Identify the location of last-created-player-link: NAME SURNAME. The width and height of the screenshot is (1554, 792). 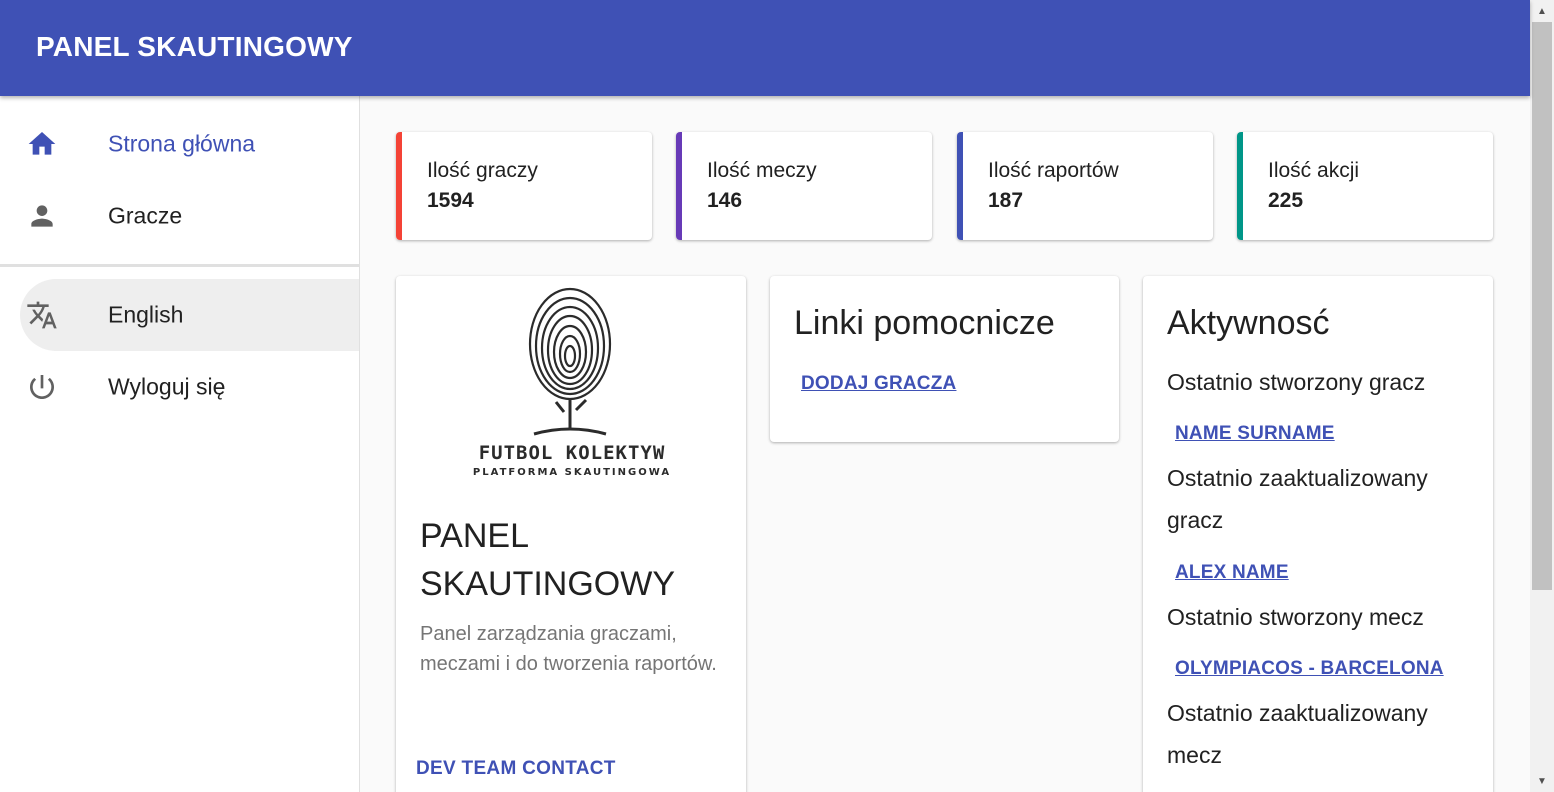
(1255, 434).